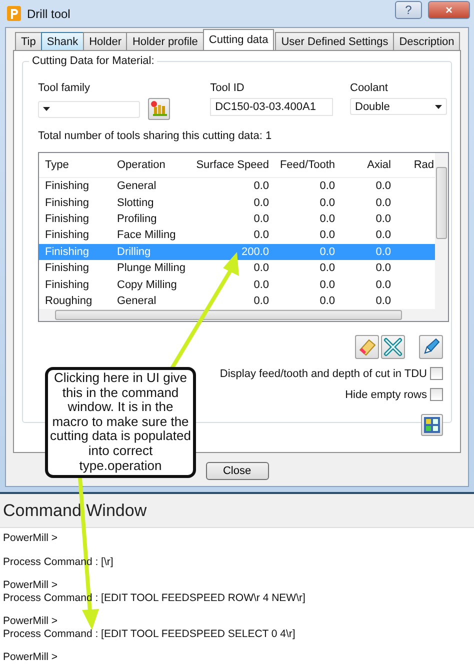 The image size is (474, 668). What do you see at coordinates (14, 13) in the screenshot?
I see `app-logo-icon` at bounding box center [14, 13].